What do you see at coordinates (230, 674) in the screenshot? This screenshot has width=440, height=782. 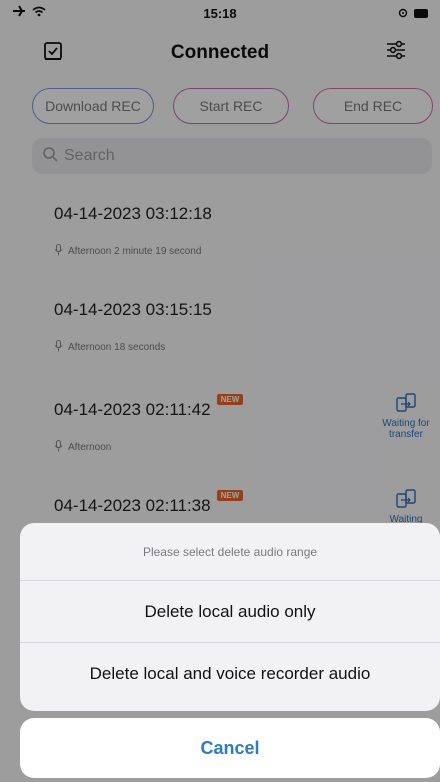 I see `delete-local-and-recorder-option: Delete local and voice recorder audio` at bounding box center [230, 674].